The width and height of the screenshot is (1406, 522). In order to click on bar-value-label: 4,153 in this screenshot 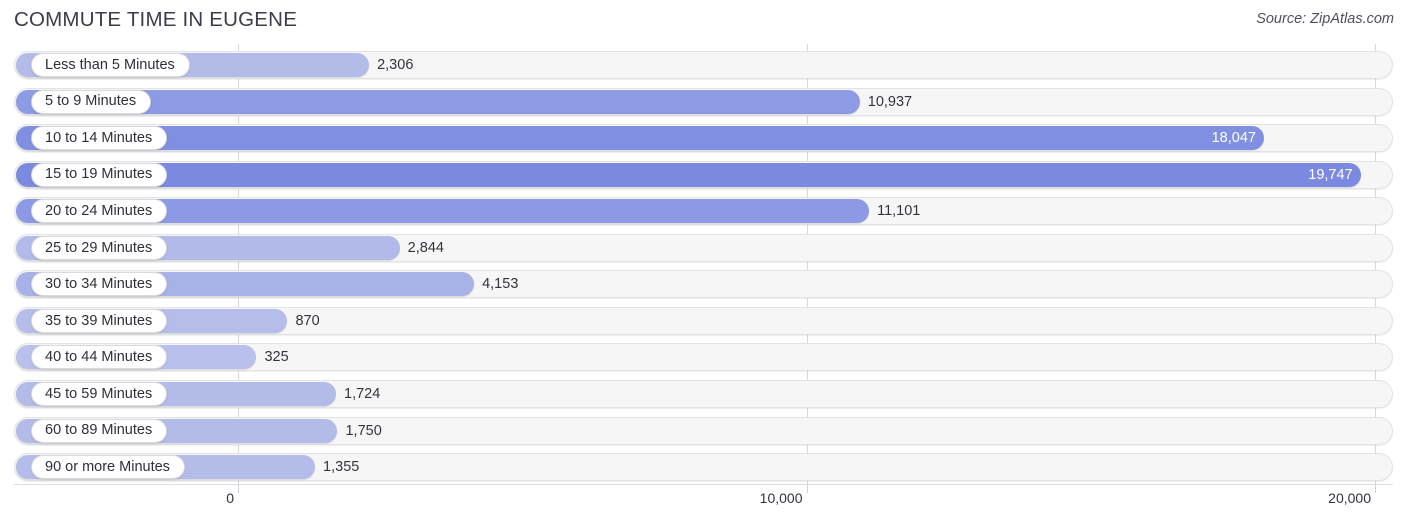, I will do `click(500, 284)`.